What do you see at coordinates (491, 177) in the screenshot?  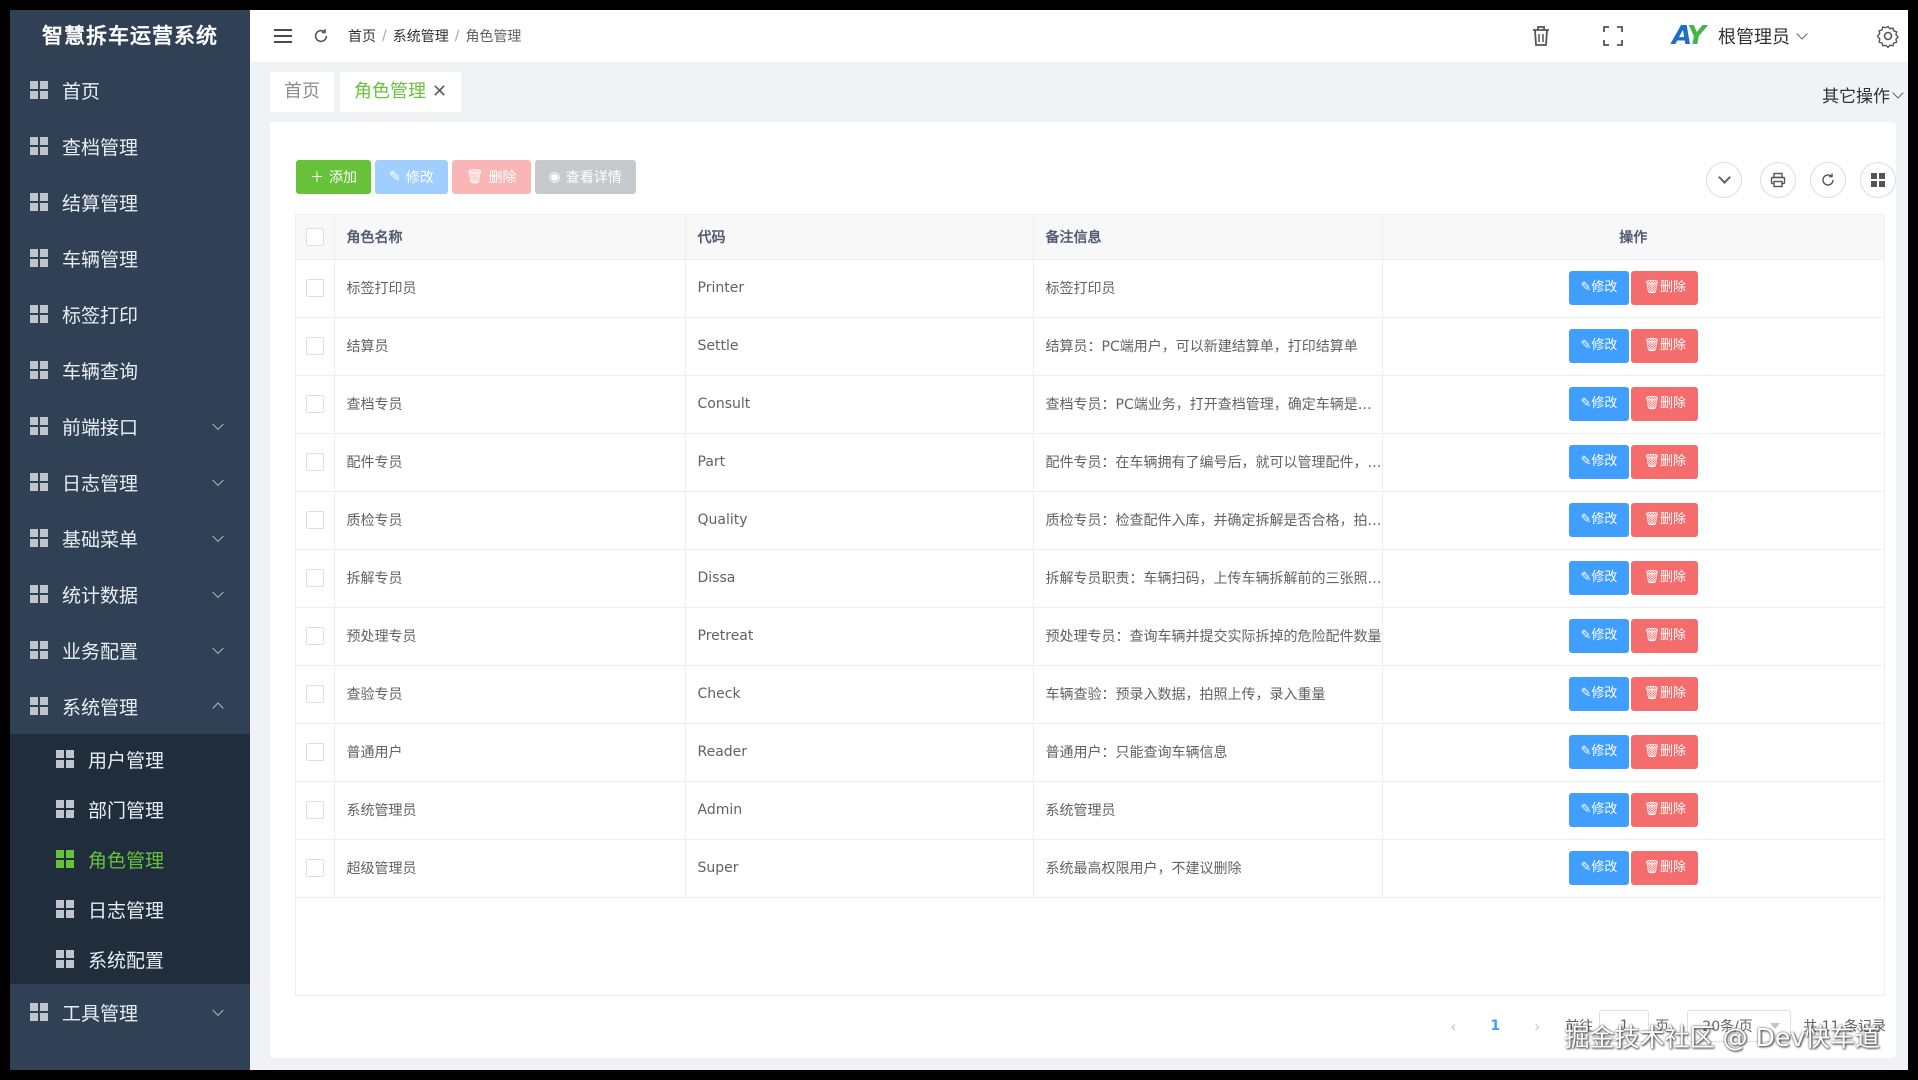 I see `delete-button: 🗑 删除` at bounding box center [491, 177].